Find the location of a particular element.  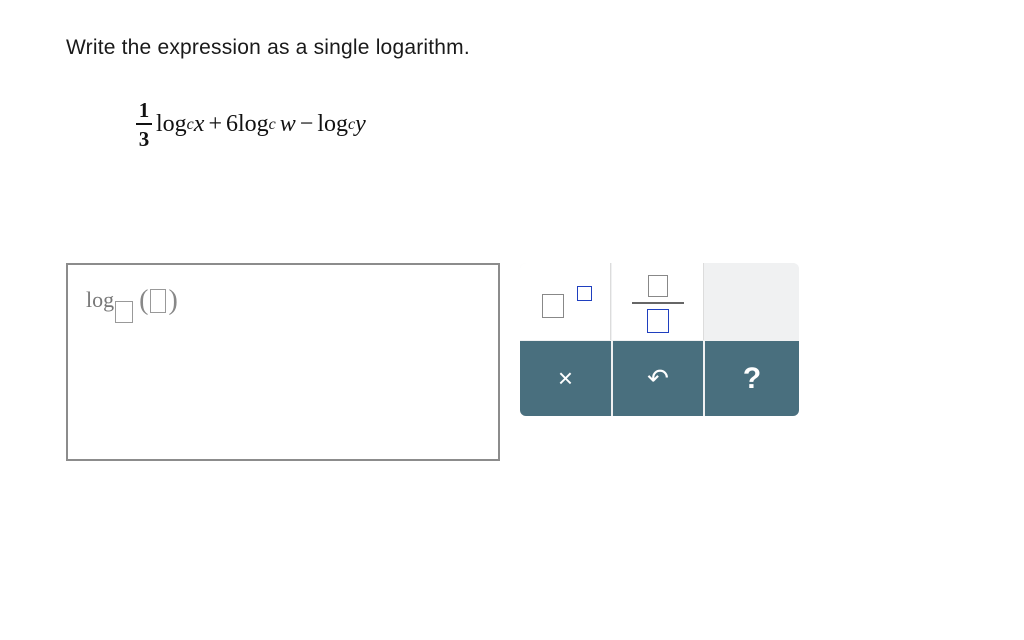

help-button: ? is located at coordinates (752, 378).